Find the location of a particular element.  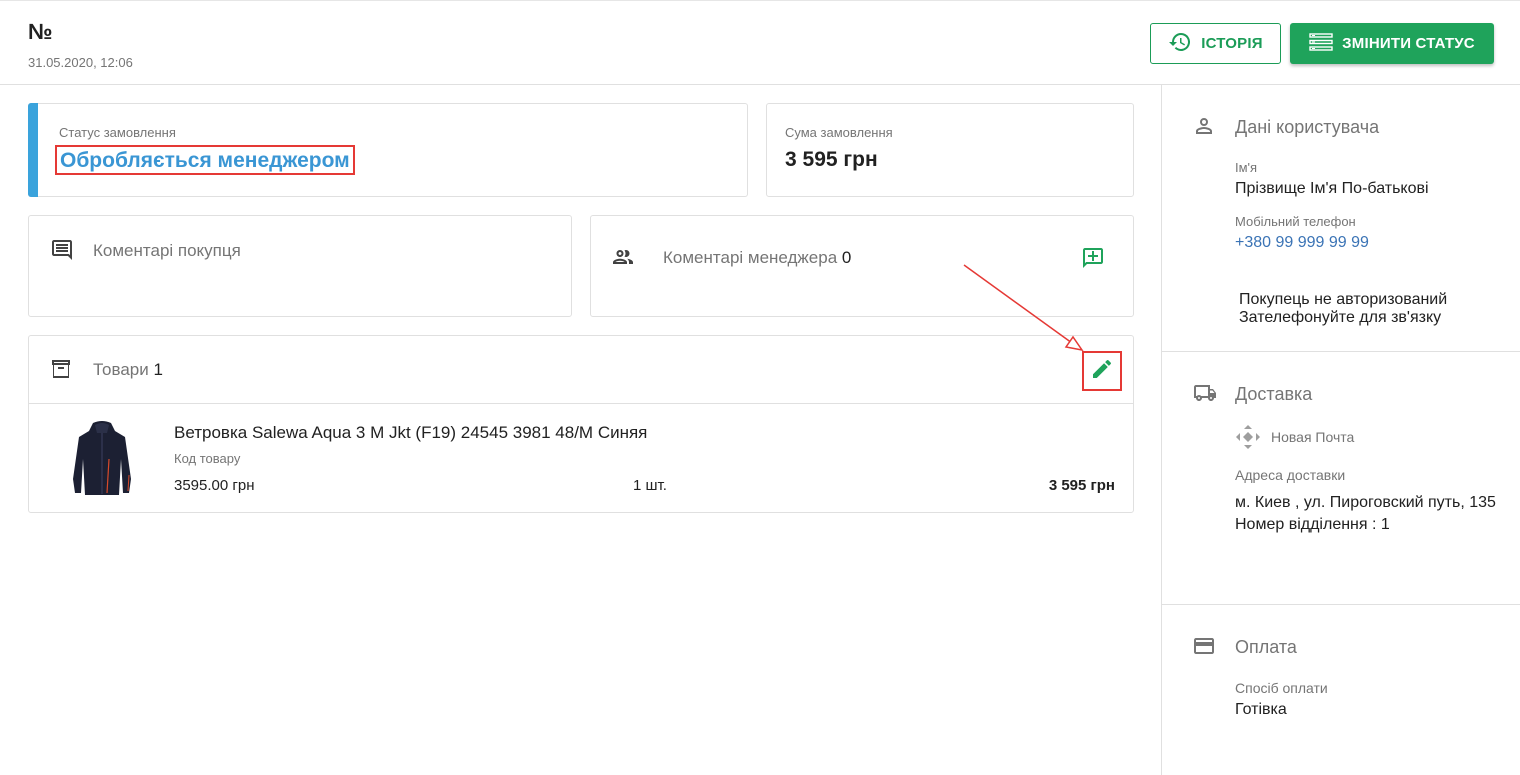

manager-comments-title: Коментарі менеджера 0 is located at coordinates (757, 258).